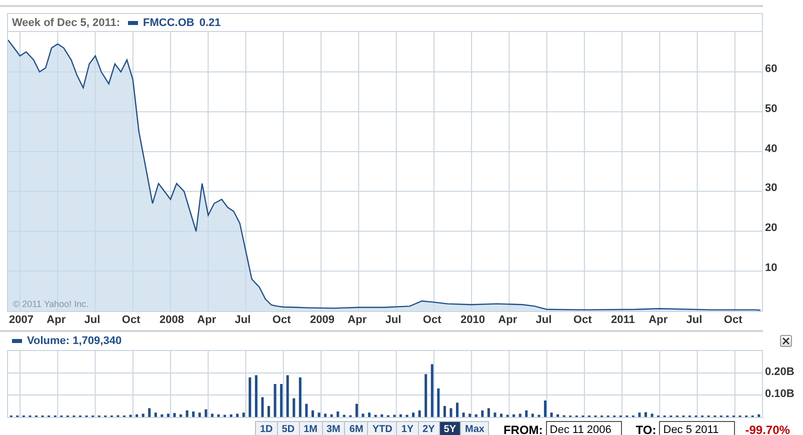 The image size is (803, 435). I want to click on x-axis-label: 2010, so click(473, 320).